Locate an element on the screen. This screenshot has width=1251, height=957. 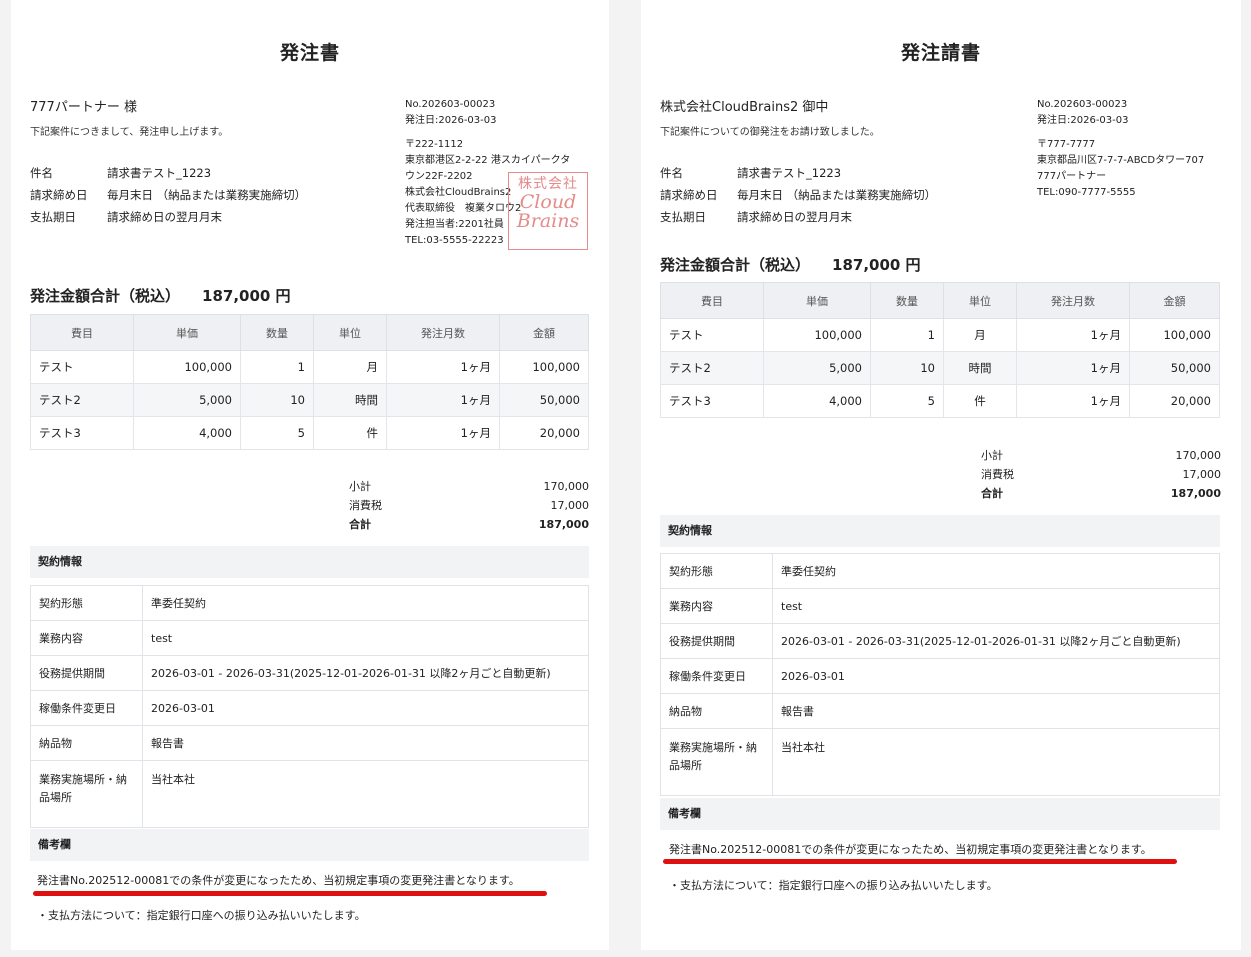
issuer-address-1: 東京都品川区7-7-7-ABCDタワー707 is located at coordinates (1121, 160).